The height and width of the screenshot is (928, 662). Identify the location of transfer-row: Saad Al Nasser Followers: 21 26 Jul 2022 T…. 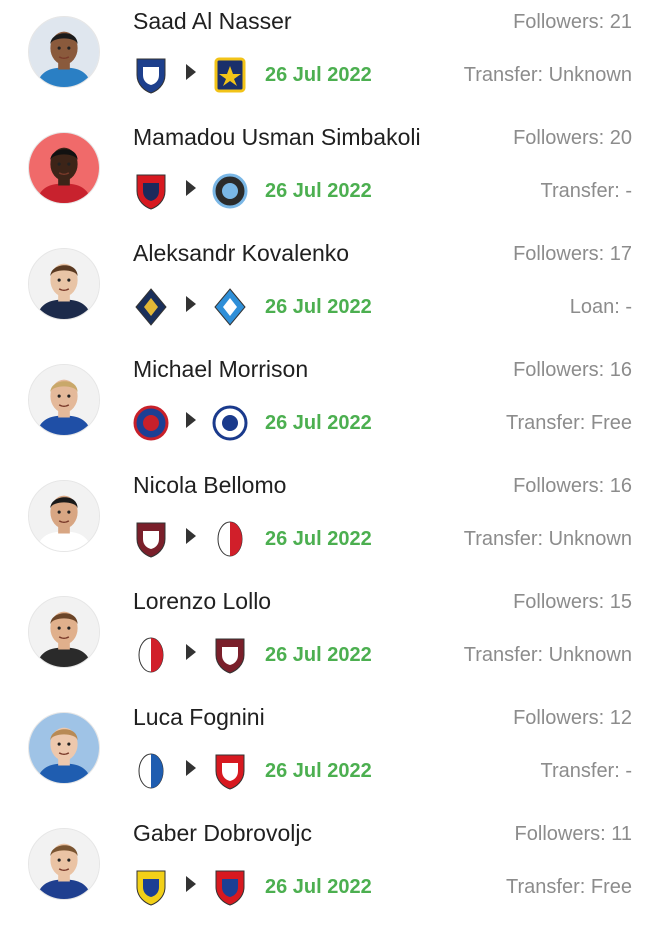
(331, 58).